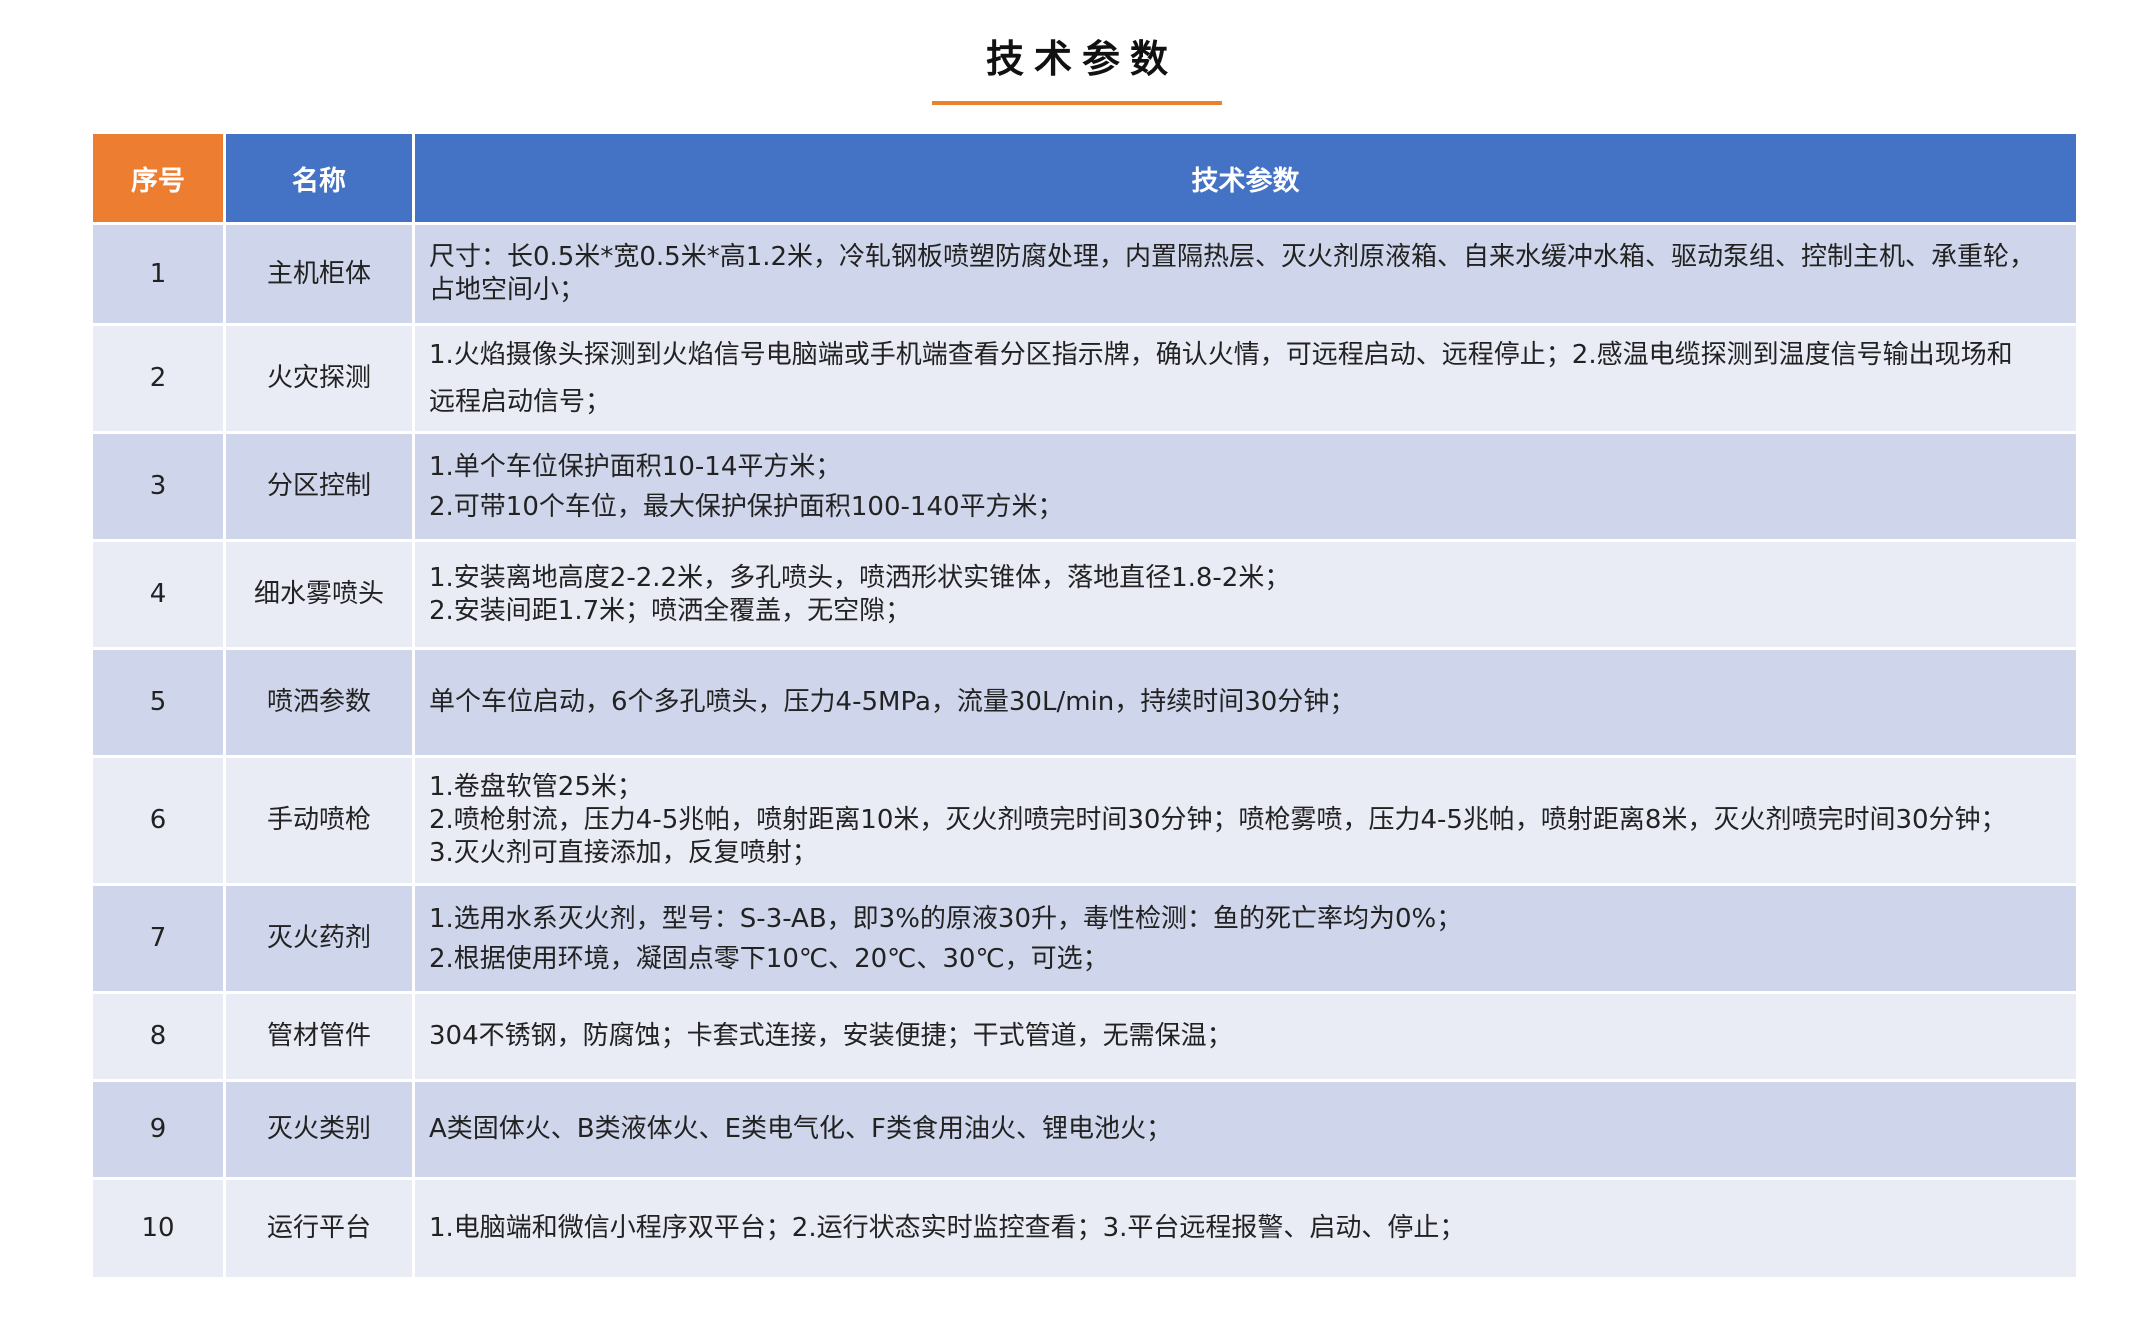 The image size is (2154, 1326). Describe the element at coordinates (158, 1228) in the screenshot. I see `row-index: 10` at that location.